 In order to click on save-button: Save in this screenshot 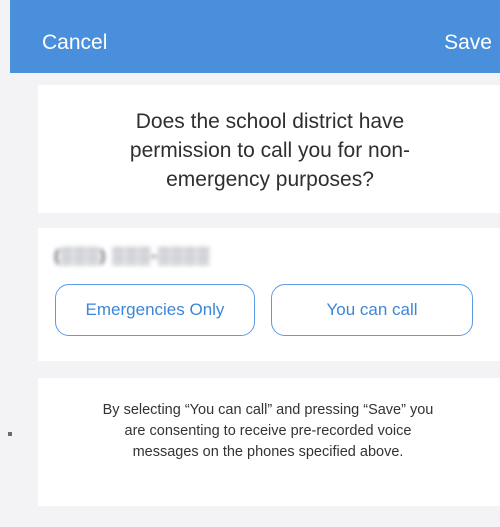, I will do `click(468, 43)`.